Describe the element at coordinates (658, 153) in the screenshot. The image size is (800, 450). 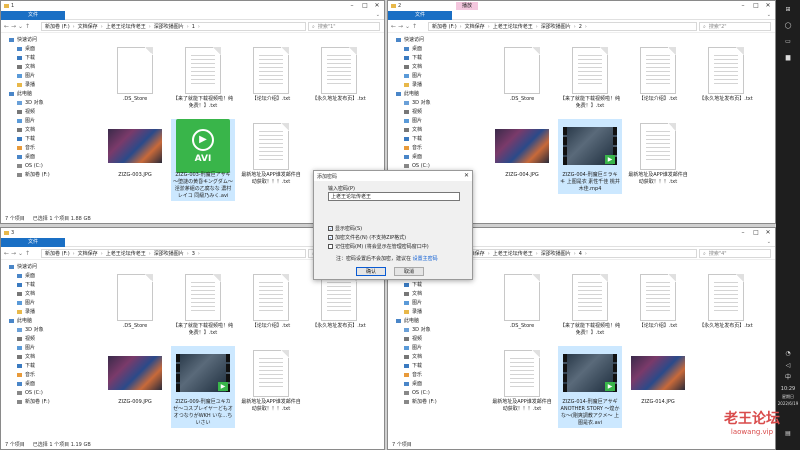
I see `file-item: 最新地址及APP谁发邮件自动获取！！！.txt` at that location.